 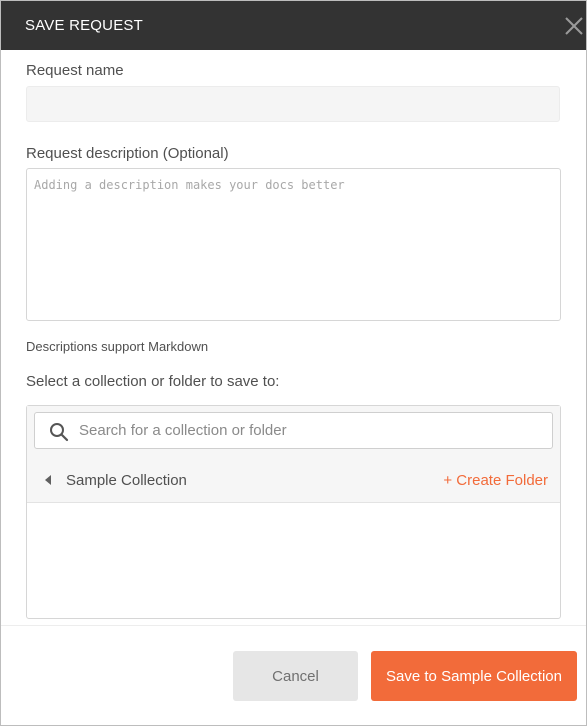 I want to click on close-icon, so click(x=574, y=26).